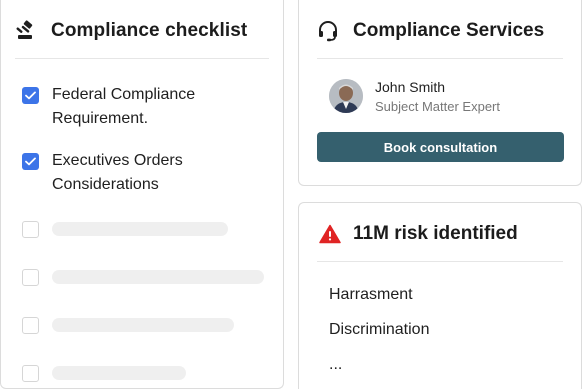  Describe the element at coordinates (329, 31) in the screenshot. I see `headset-icon` at that location.